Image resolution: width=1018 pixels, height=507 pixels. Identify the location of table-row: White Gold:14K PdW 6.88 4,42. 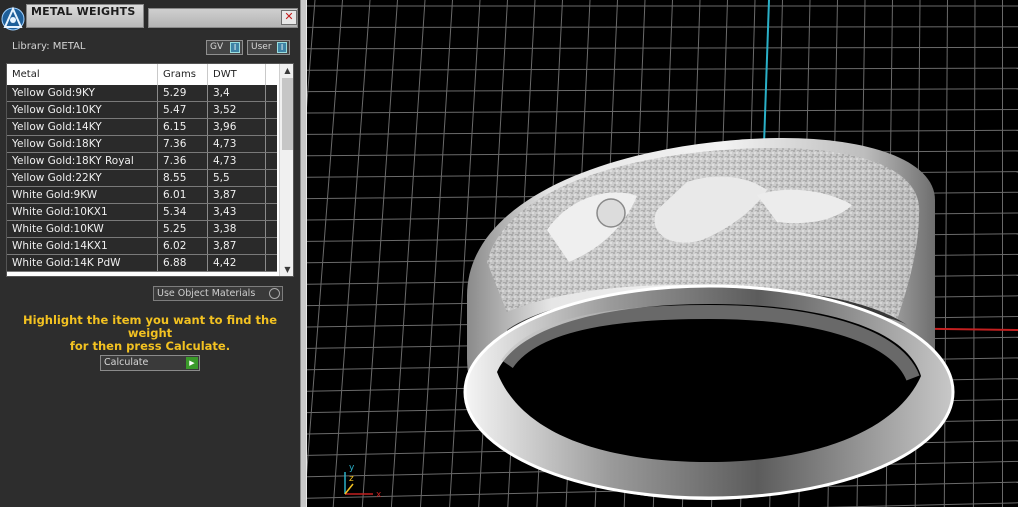
(142, 263).